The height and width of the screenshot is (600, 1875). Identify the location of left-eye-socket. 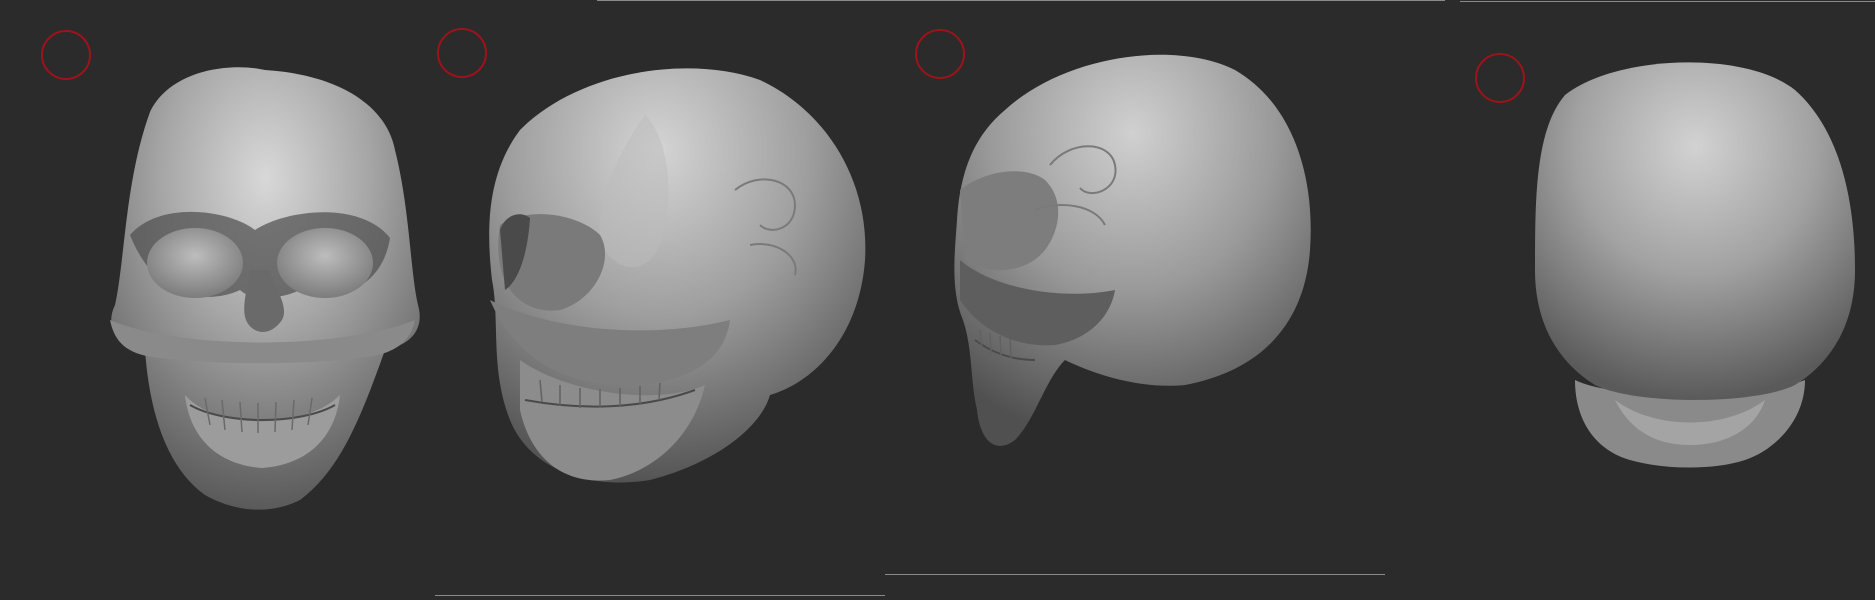
(195, 263).